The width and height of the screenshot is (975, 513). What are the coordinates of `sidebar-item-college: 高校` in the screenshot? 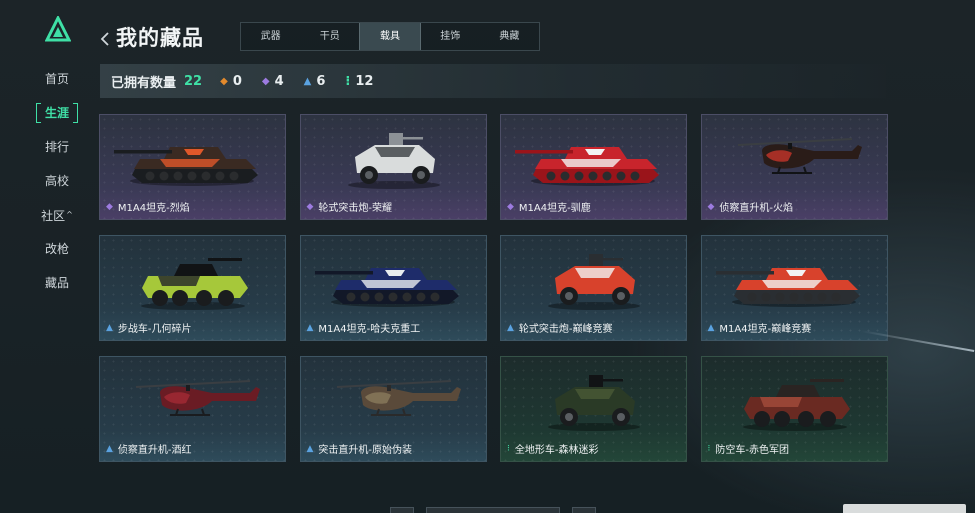 It's located at (57, 181).